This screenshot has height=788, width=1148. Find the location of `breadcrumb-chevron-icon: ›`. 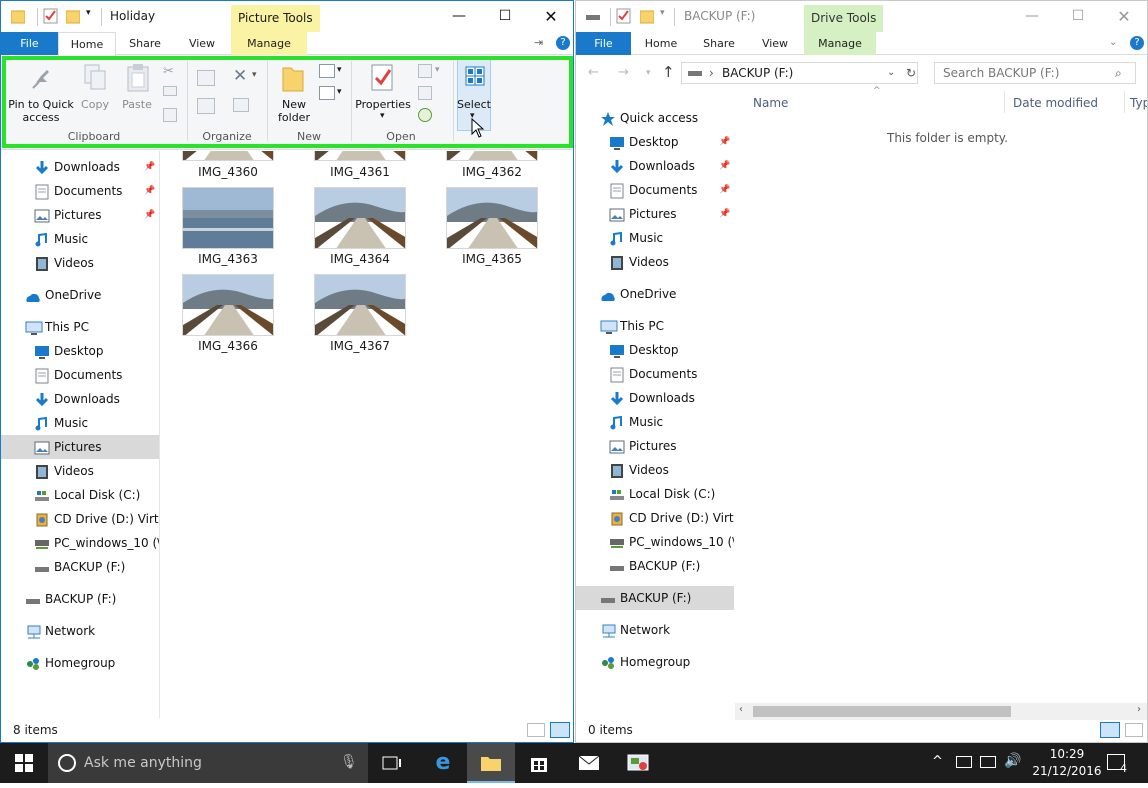

breadcrumb-chevron-icon: › is located at coordinates (711, 73).